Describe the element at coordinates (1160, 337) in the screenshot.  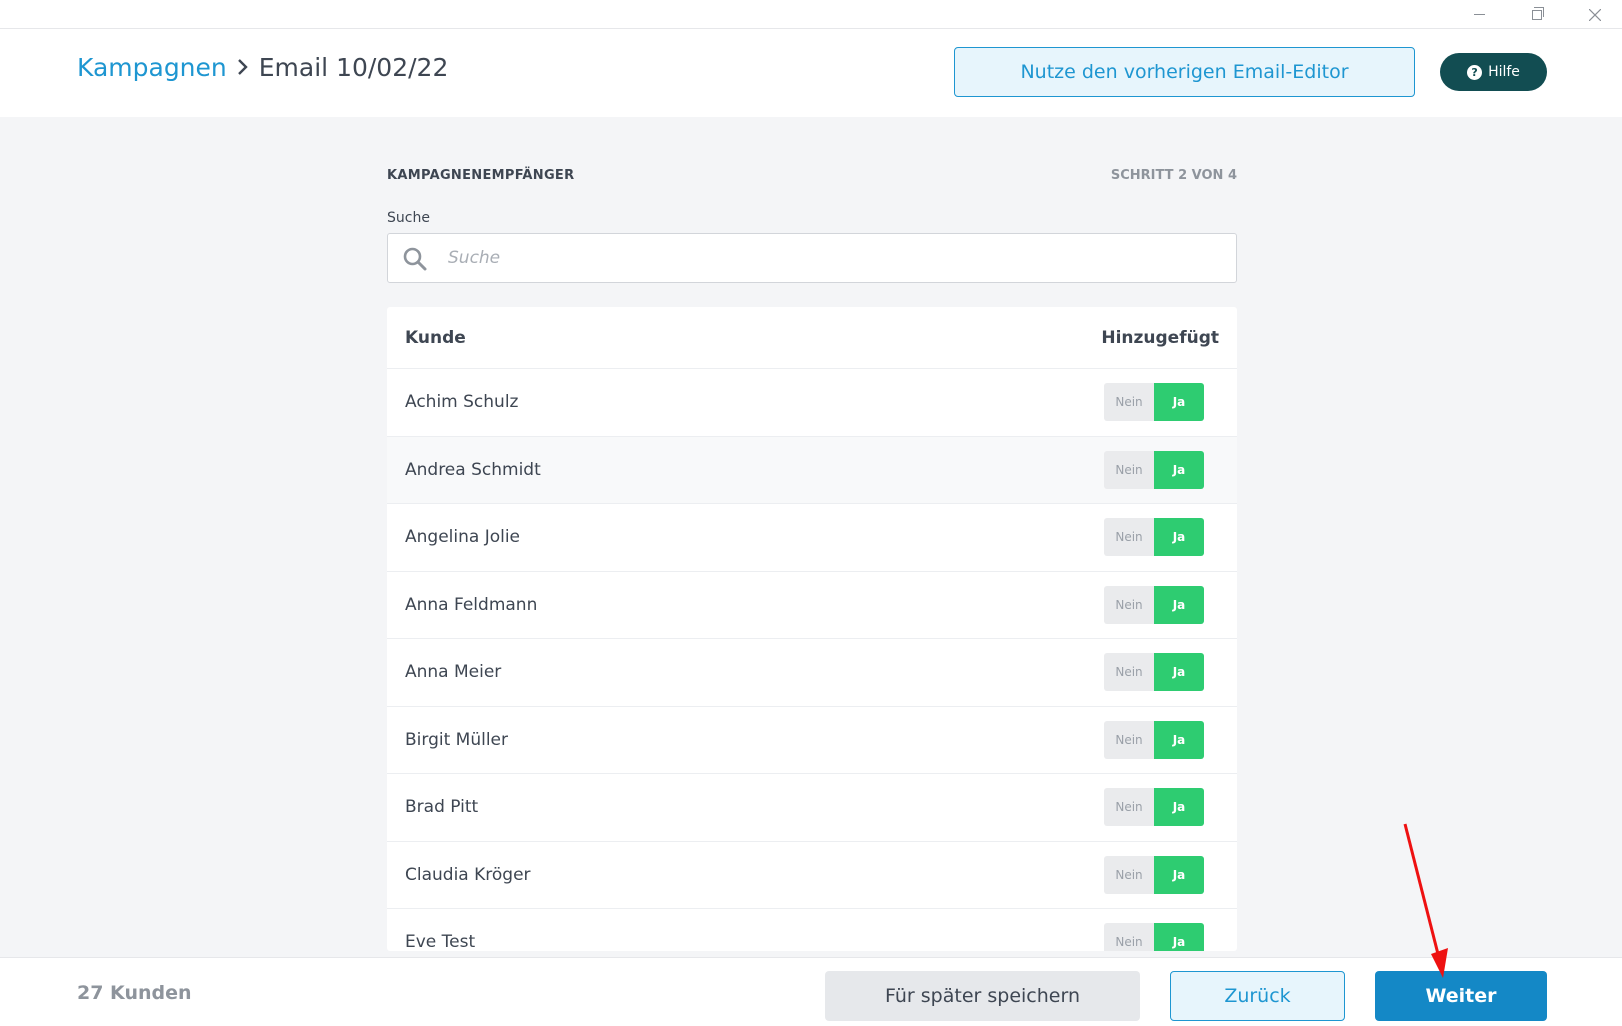
I see `column-header-added: Hinzugefügt` at that location.